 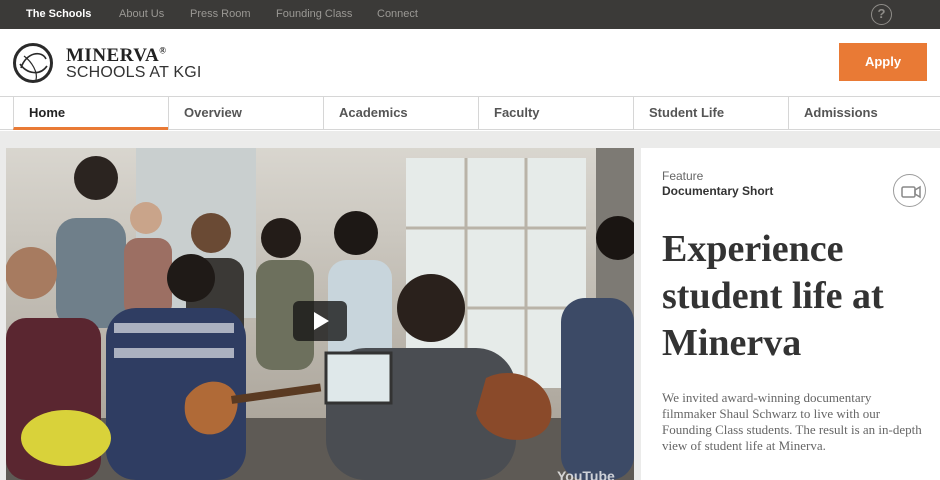 I want to click on play-button, so click(x=320, y=321).